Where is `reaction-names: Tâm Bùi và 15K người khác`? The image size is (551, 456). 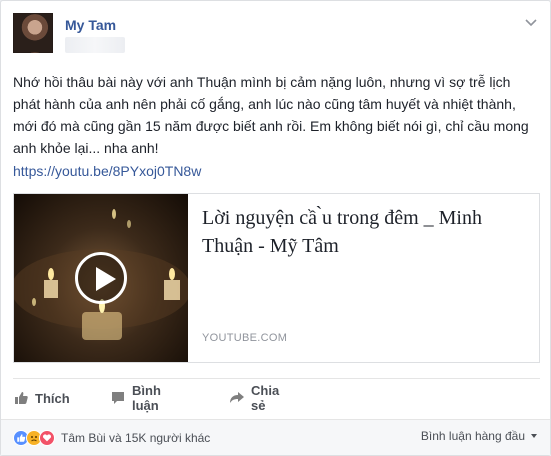 reaction-names: Tâm Bùi và 15K người khác is located at coordinates (135, 438).